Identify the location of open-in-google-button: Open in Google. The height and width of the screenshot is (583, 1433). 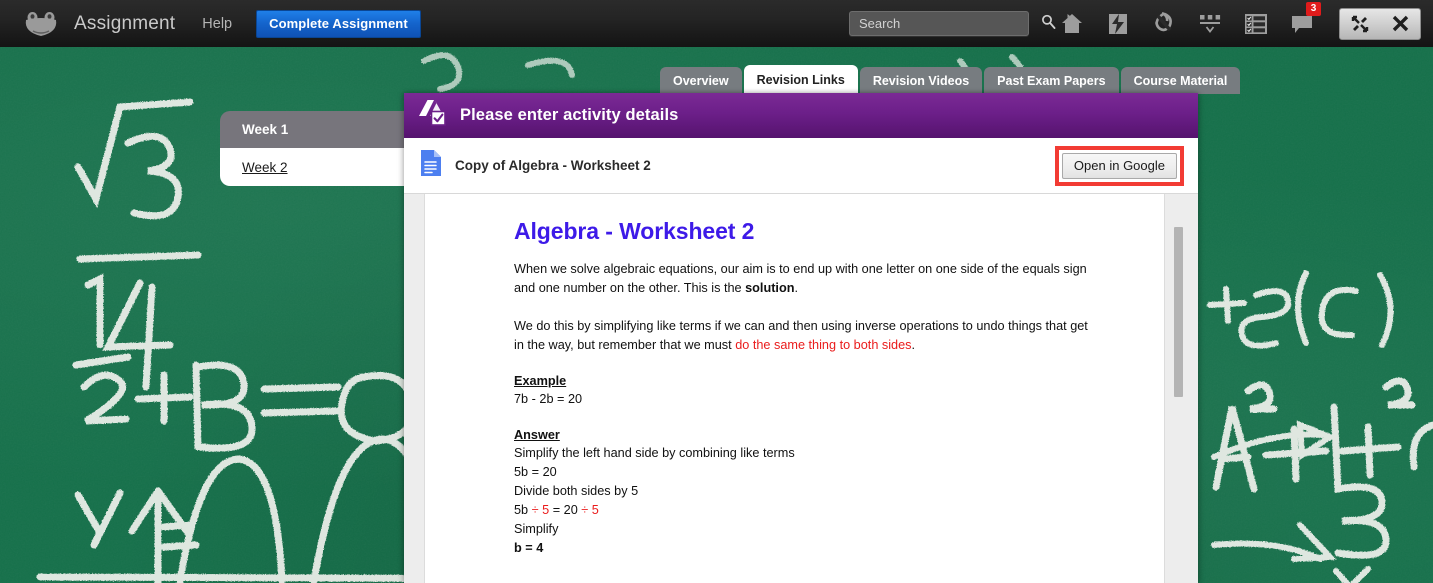
(1119, 165).